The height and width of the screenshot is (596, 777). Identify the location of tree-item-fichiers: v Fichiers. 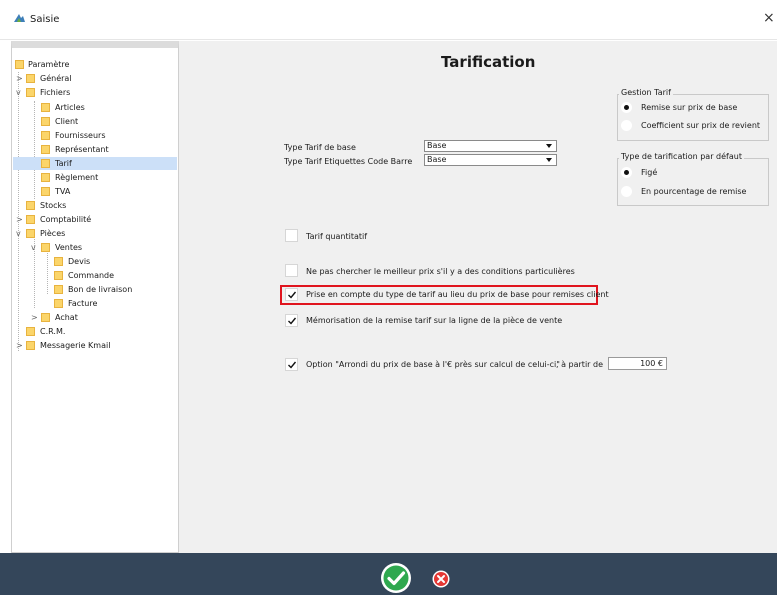
(88, 92).